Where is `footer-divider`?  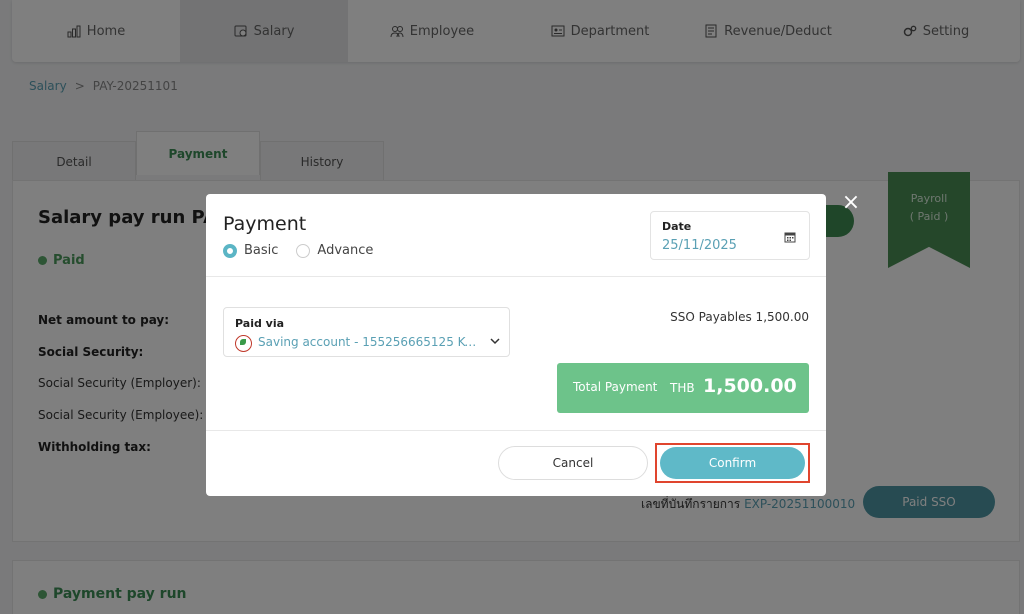
footer-divider is located at coordinates (516, 430).